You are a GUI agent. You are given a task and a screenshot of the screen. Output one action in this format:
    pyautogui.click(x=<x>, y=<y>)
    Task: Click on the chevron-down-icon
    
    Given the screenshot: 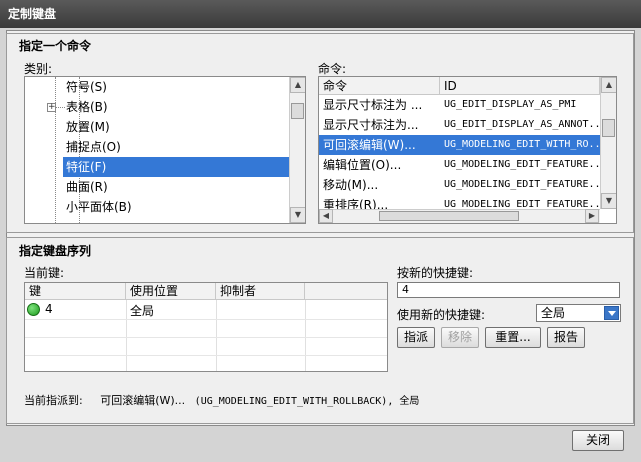 What is the action you would take?
    pyautogui.click(x=611, y=313)
    